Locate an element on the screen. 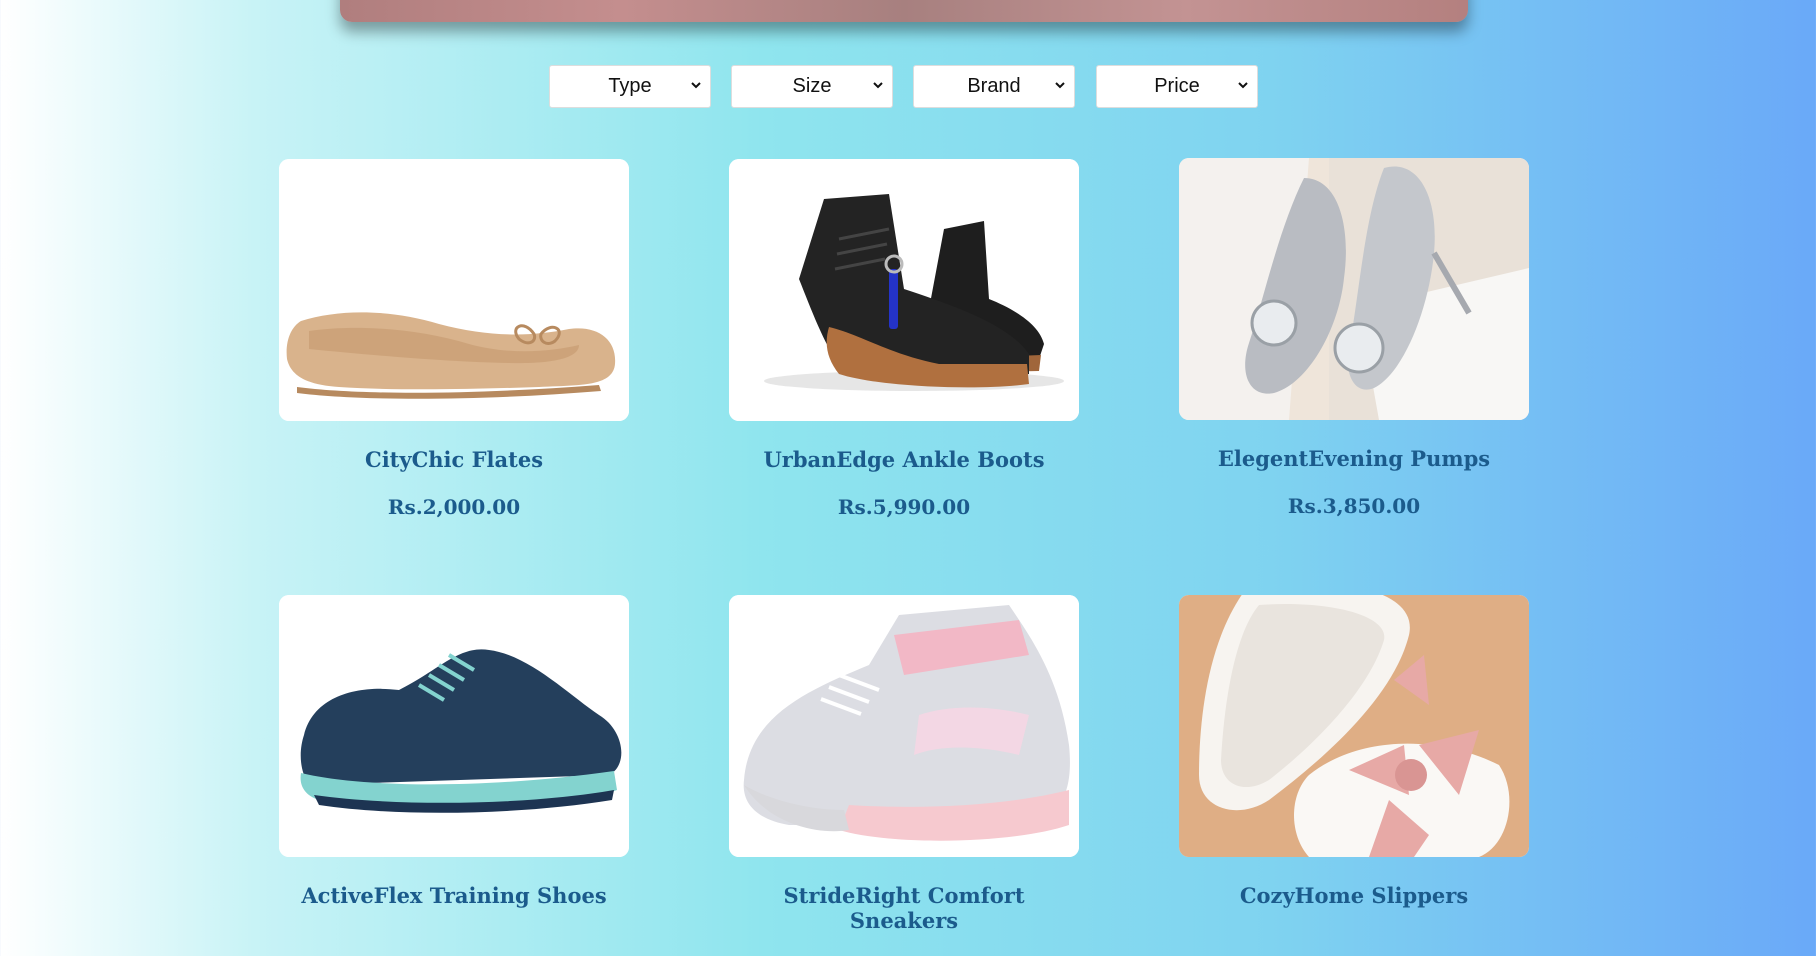 This screenshot has width=1816, height=956. product-card: ActiveFlex Training Shoes is located at coordinates (454, 763).